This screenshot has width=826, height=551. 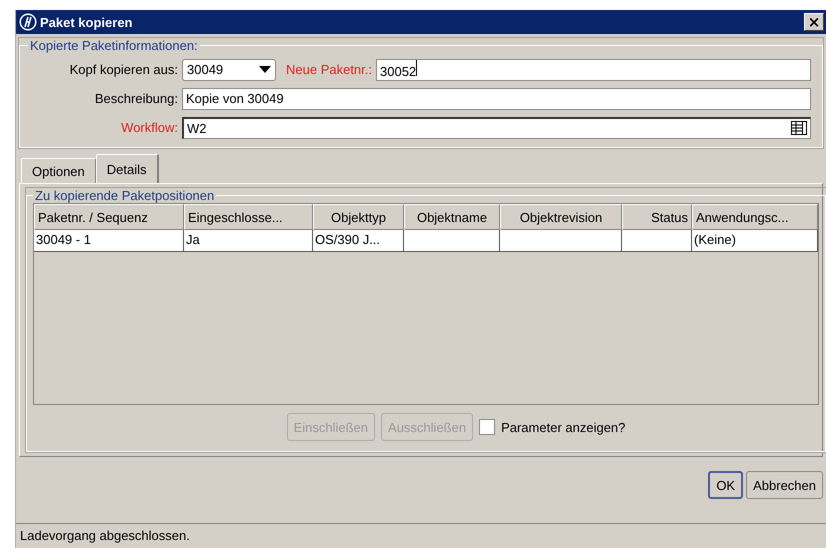 I want to click on group-title: Zu kopierende Paketpositionen, so click(x=125, y=195).